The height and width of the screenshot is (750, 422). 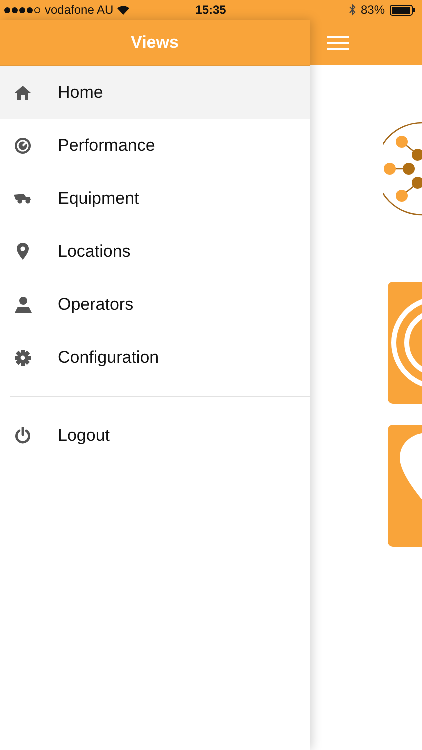 I want to click on menu-item: Equipment, so click(x=155, y=198).